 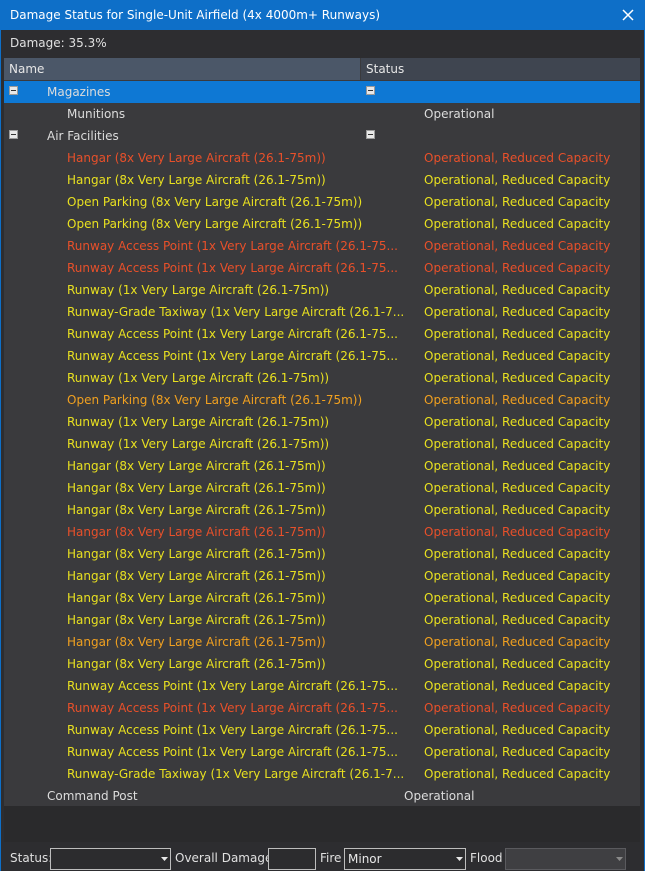 I want to click on status-select, so click(x=110, y=859).